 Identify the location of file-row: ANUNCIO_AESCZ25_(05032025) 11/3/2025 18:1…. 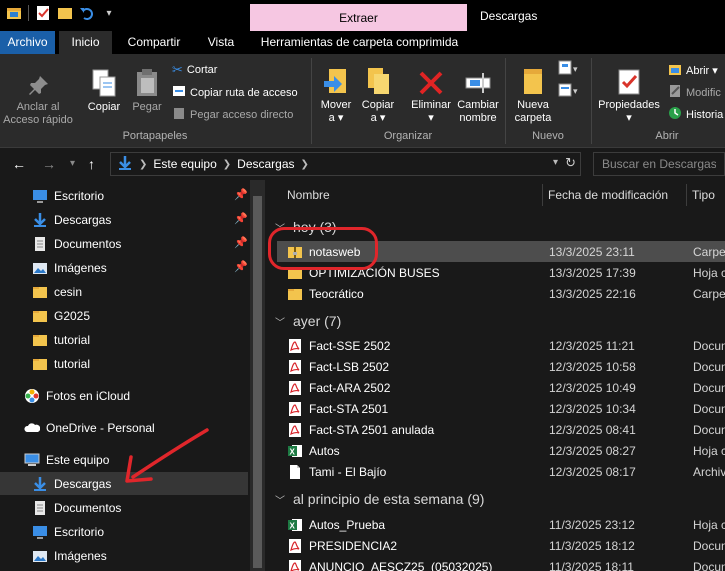
(501, 563).